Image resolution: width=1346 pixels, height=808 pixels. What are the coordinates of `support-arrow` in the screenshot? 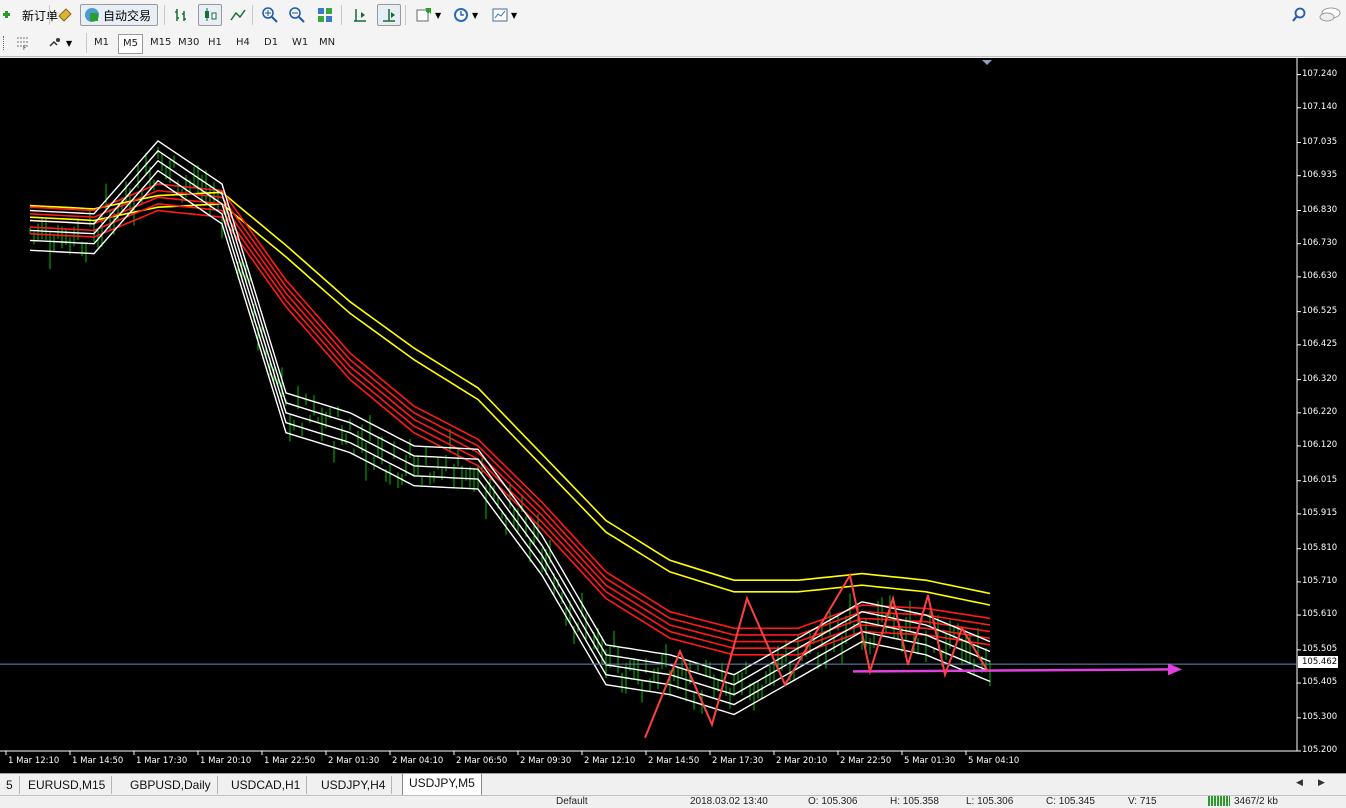 It's located at (1011, 670).